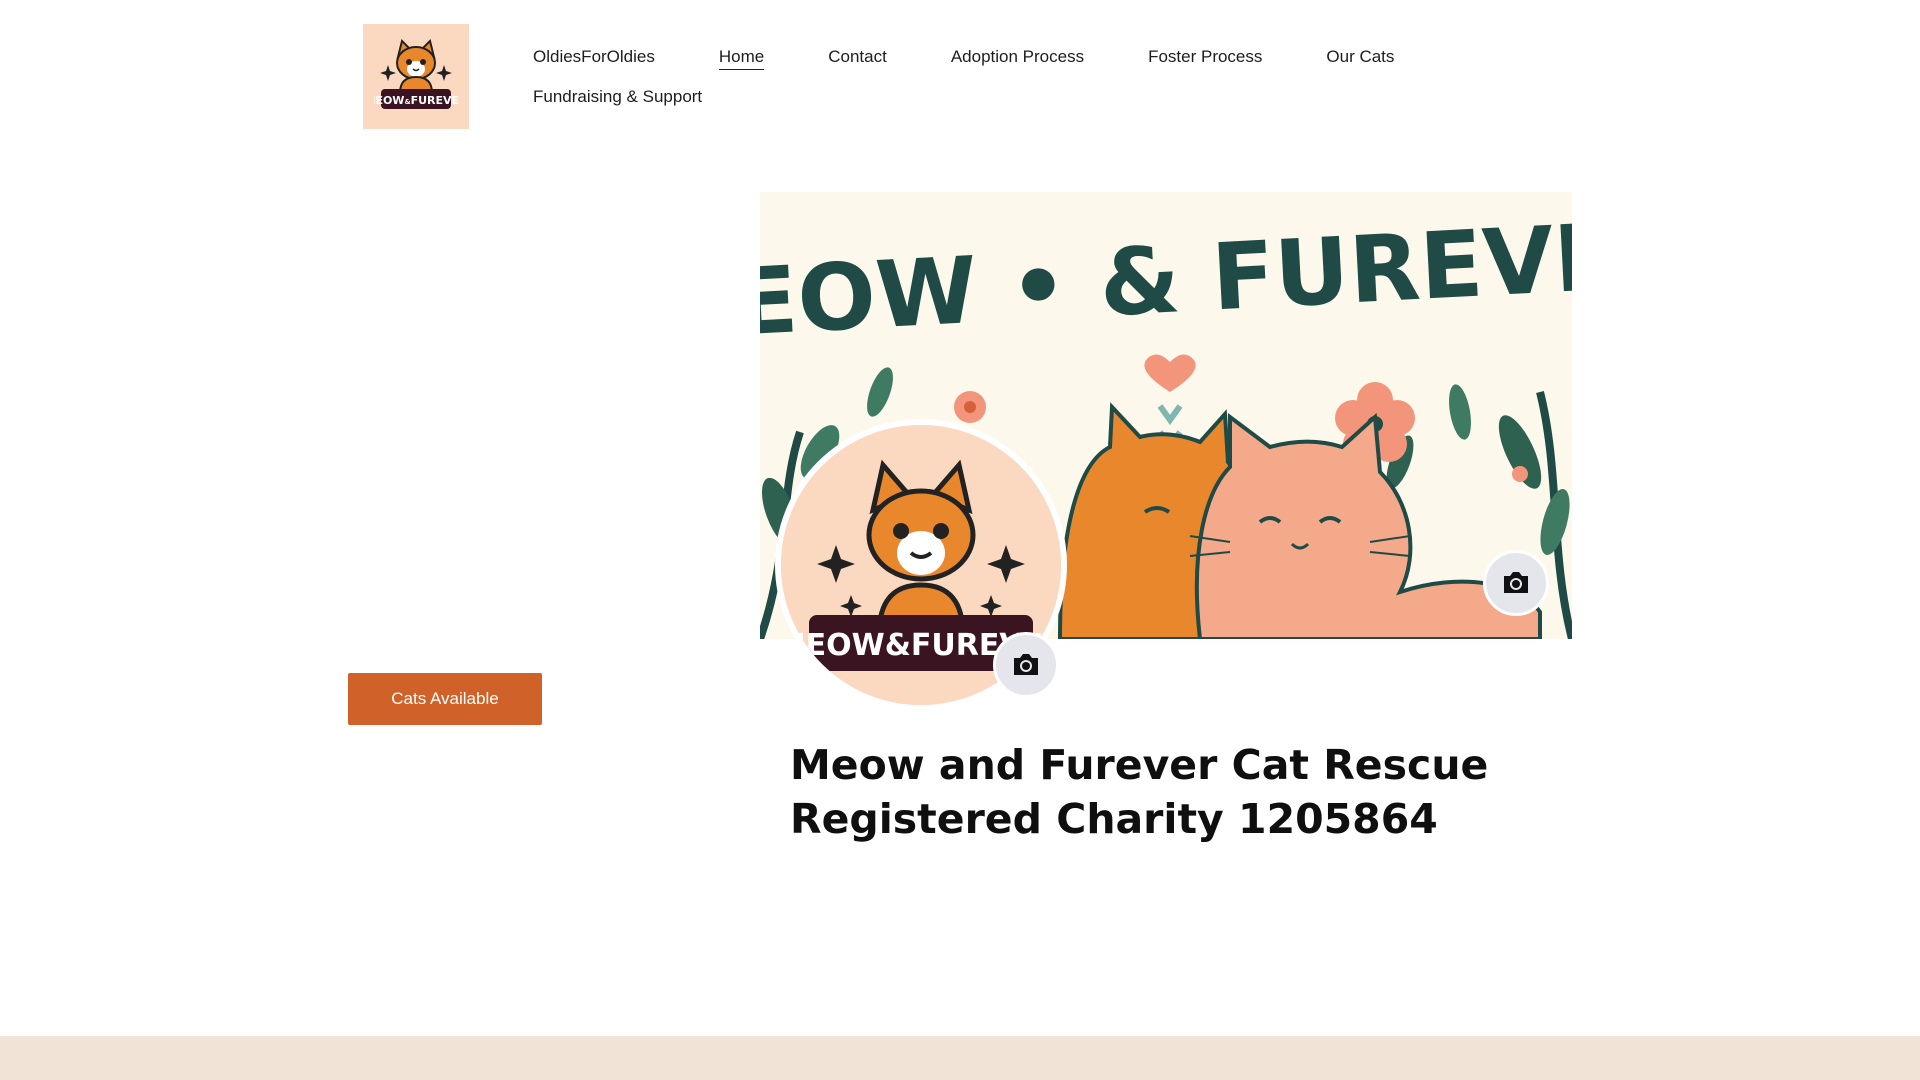 Image resolution: width=1920 pixels, height=1080 pixels. What do you see at coordinates (960, 1058) in the screenshot?
I see `footer-band` at bounding box center [960, 1058].